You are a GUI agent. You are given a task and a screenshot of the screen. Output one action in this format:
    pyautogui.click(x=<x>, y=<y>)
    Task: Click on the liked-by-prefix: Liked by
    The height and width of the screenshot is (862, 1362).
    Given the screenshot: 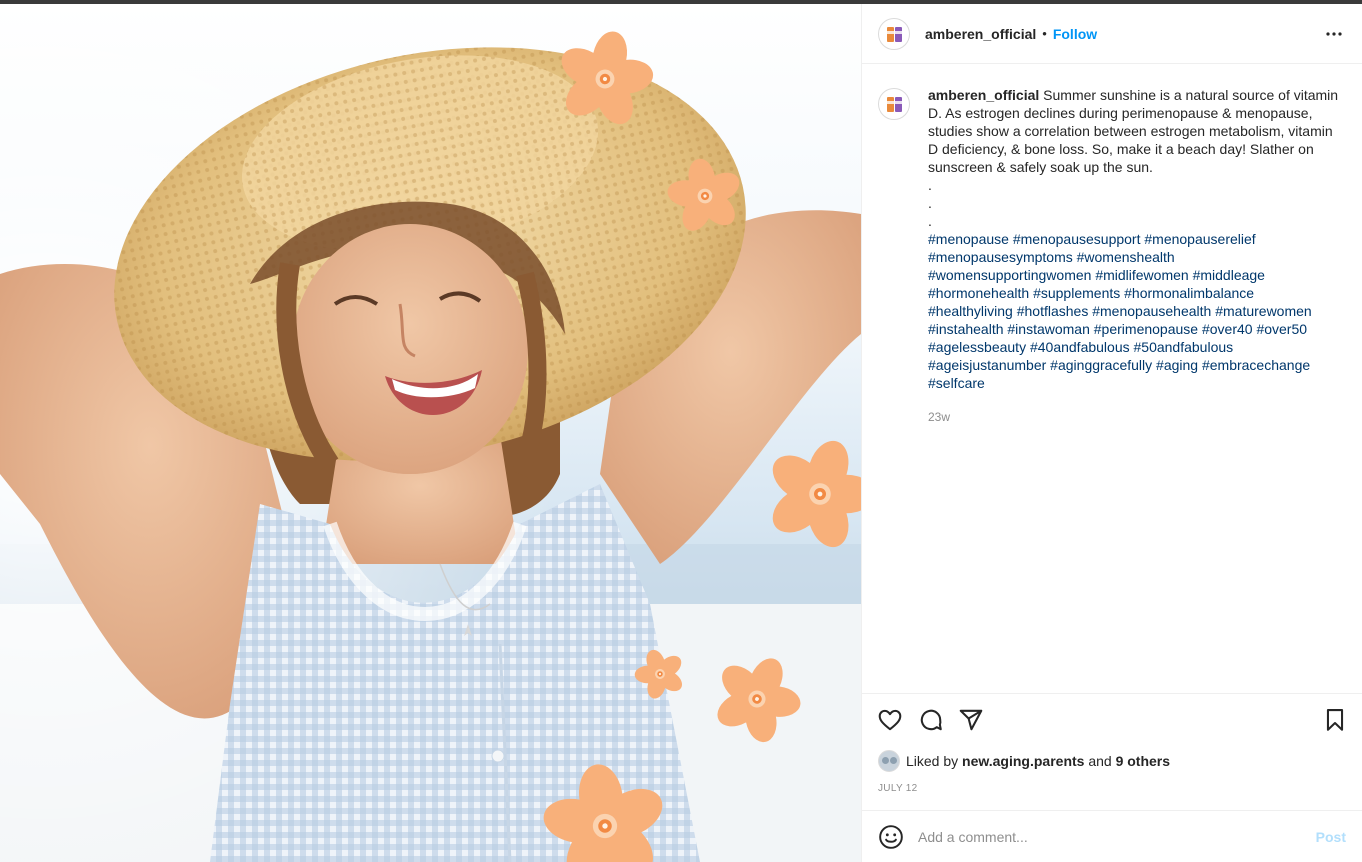 What is the action you would take?
    pyautogui.click(x=932, y=761)
    